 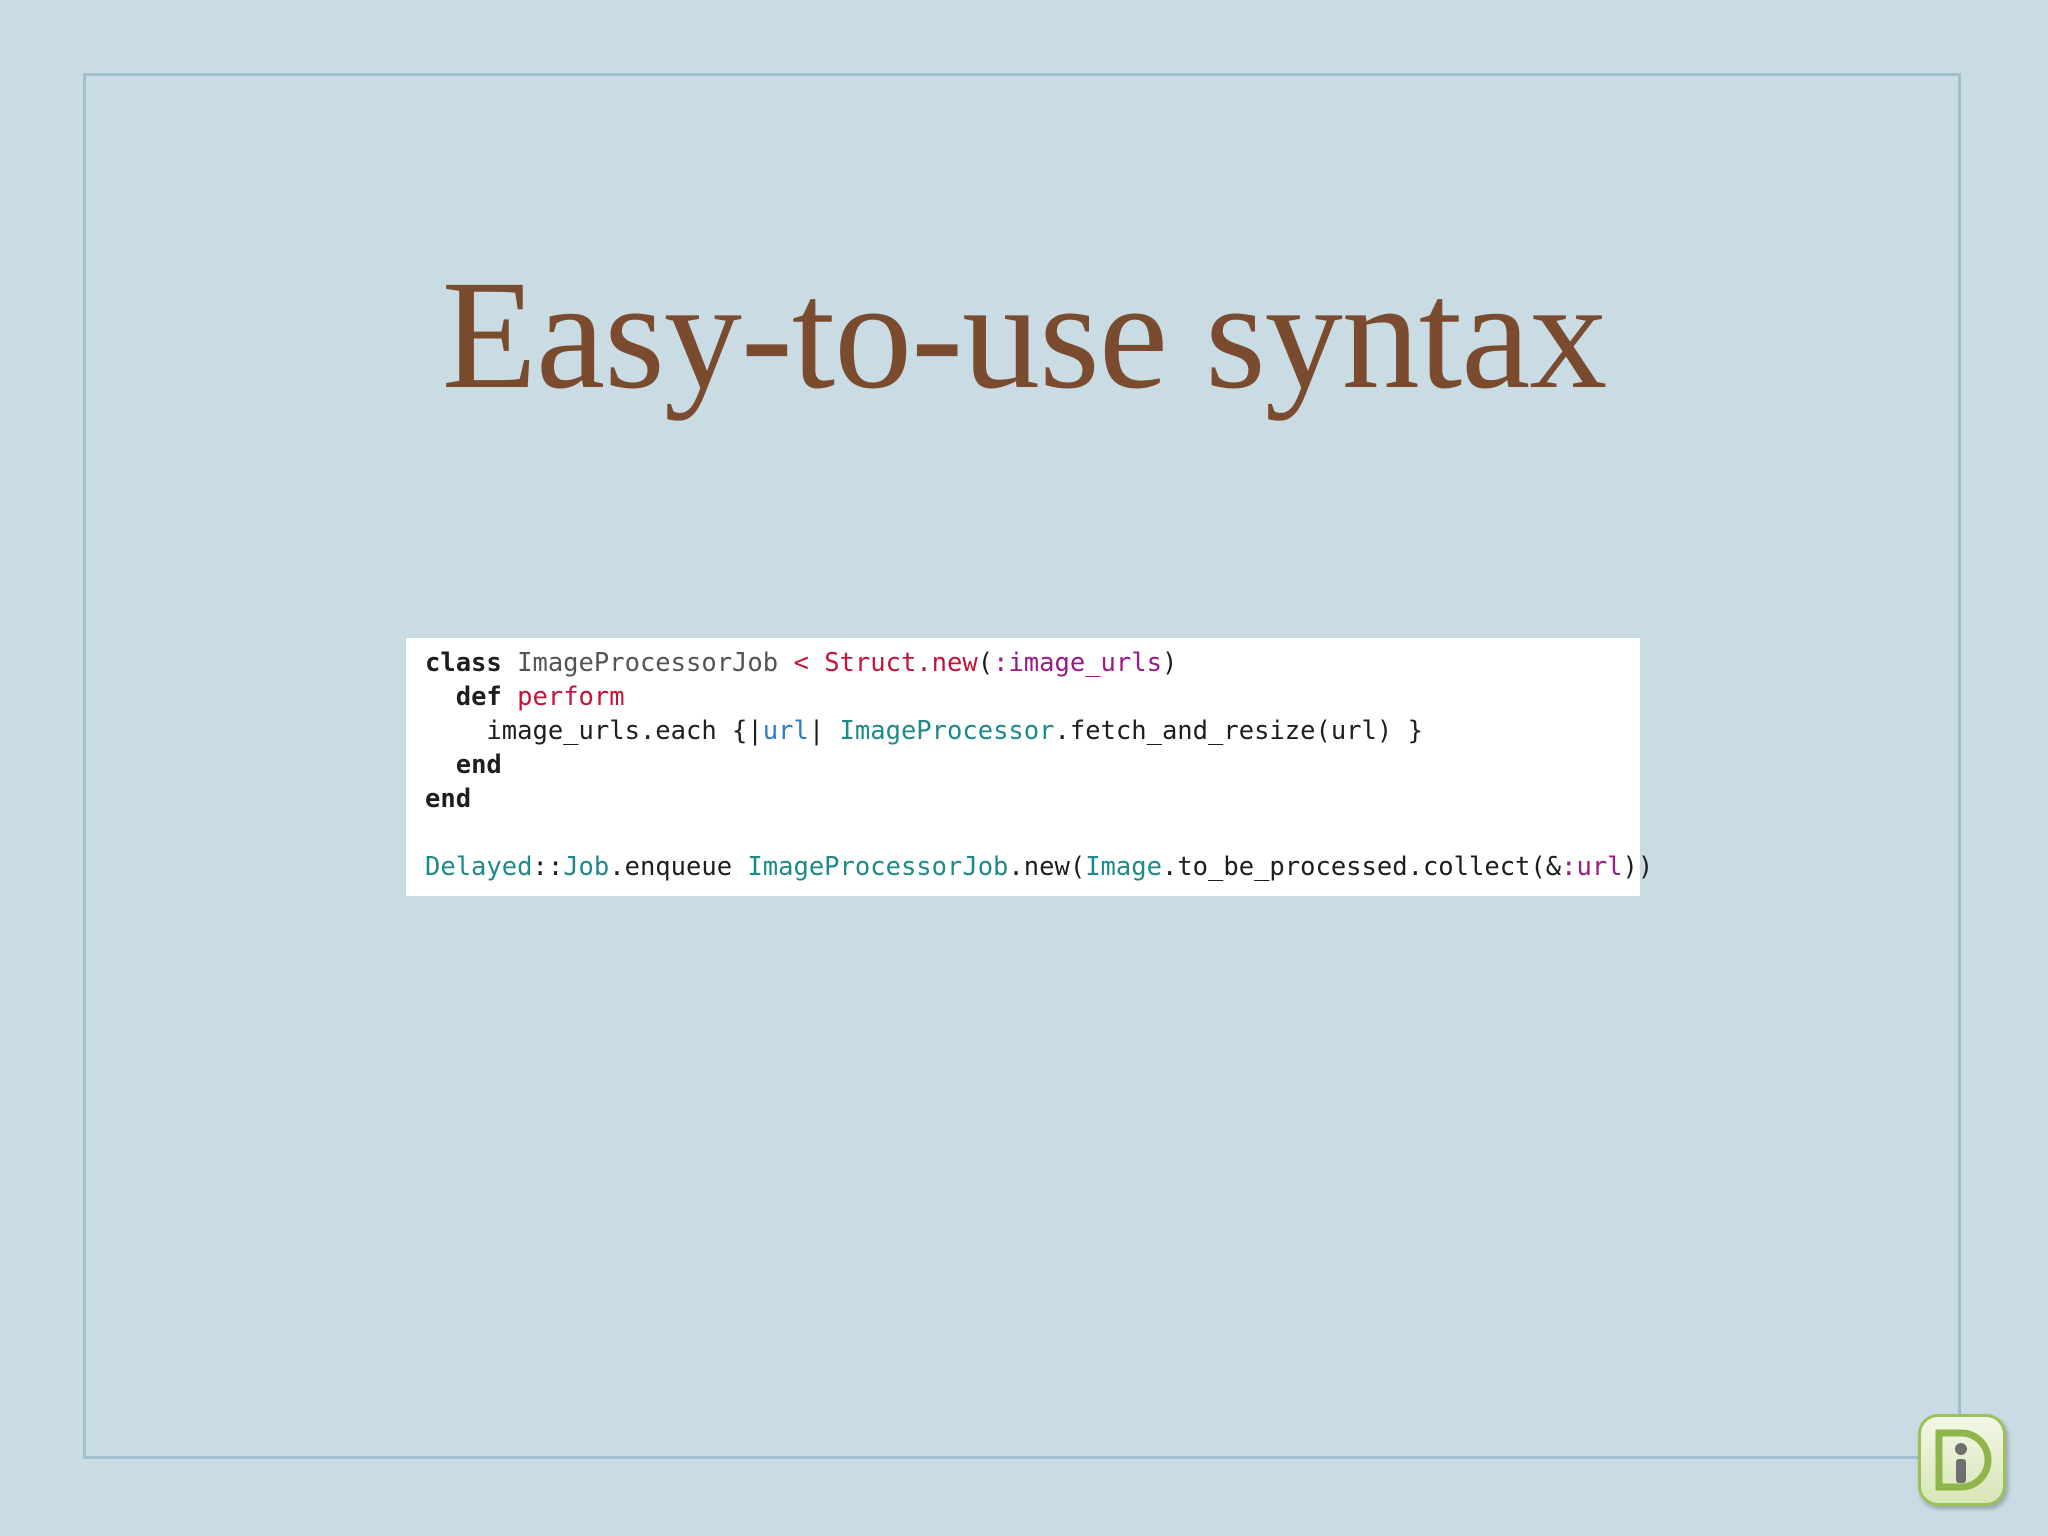 What do you see at coordinates (1077, 663) in the screenshot?
I see `code-symbol: :image_urls` at bounding box center [1077, 663].